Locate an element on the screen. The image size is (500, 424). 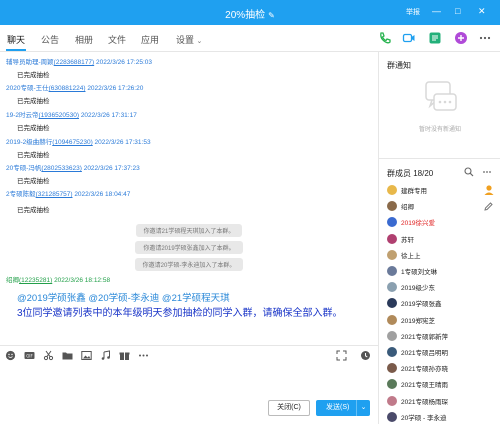
search-icon is located at coordinates (469, 172).